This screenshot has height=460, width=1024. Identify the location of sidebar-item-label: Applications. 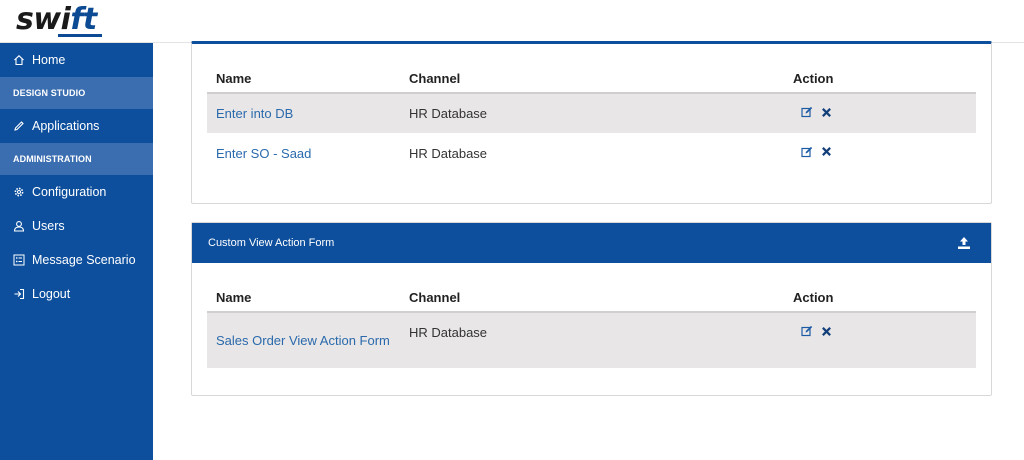
(66, 126).